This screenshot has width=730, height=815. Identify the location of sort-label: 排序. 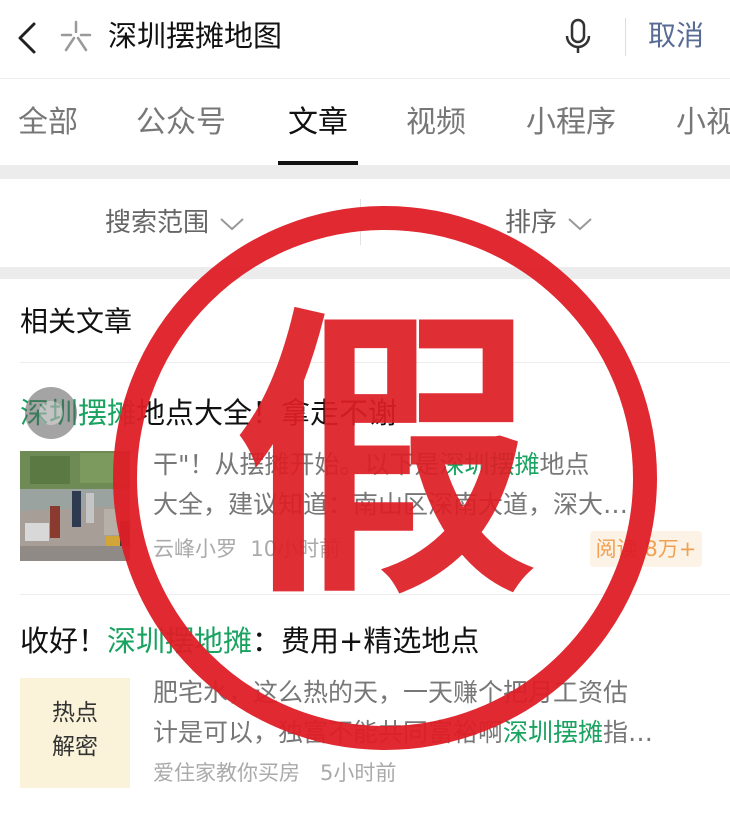
(531, 223).